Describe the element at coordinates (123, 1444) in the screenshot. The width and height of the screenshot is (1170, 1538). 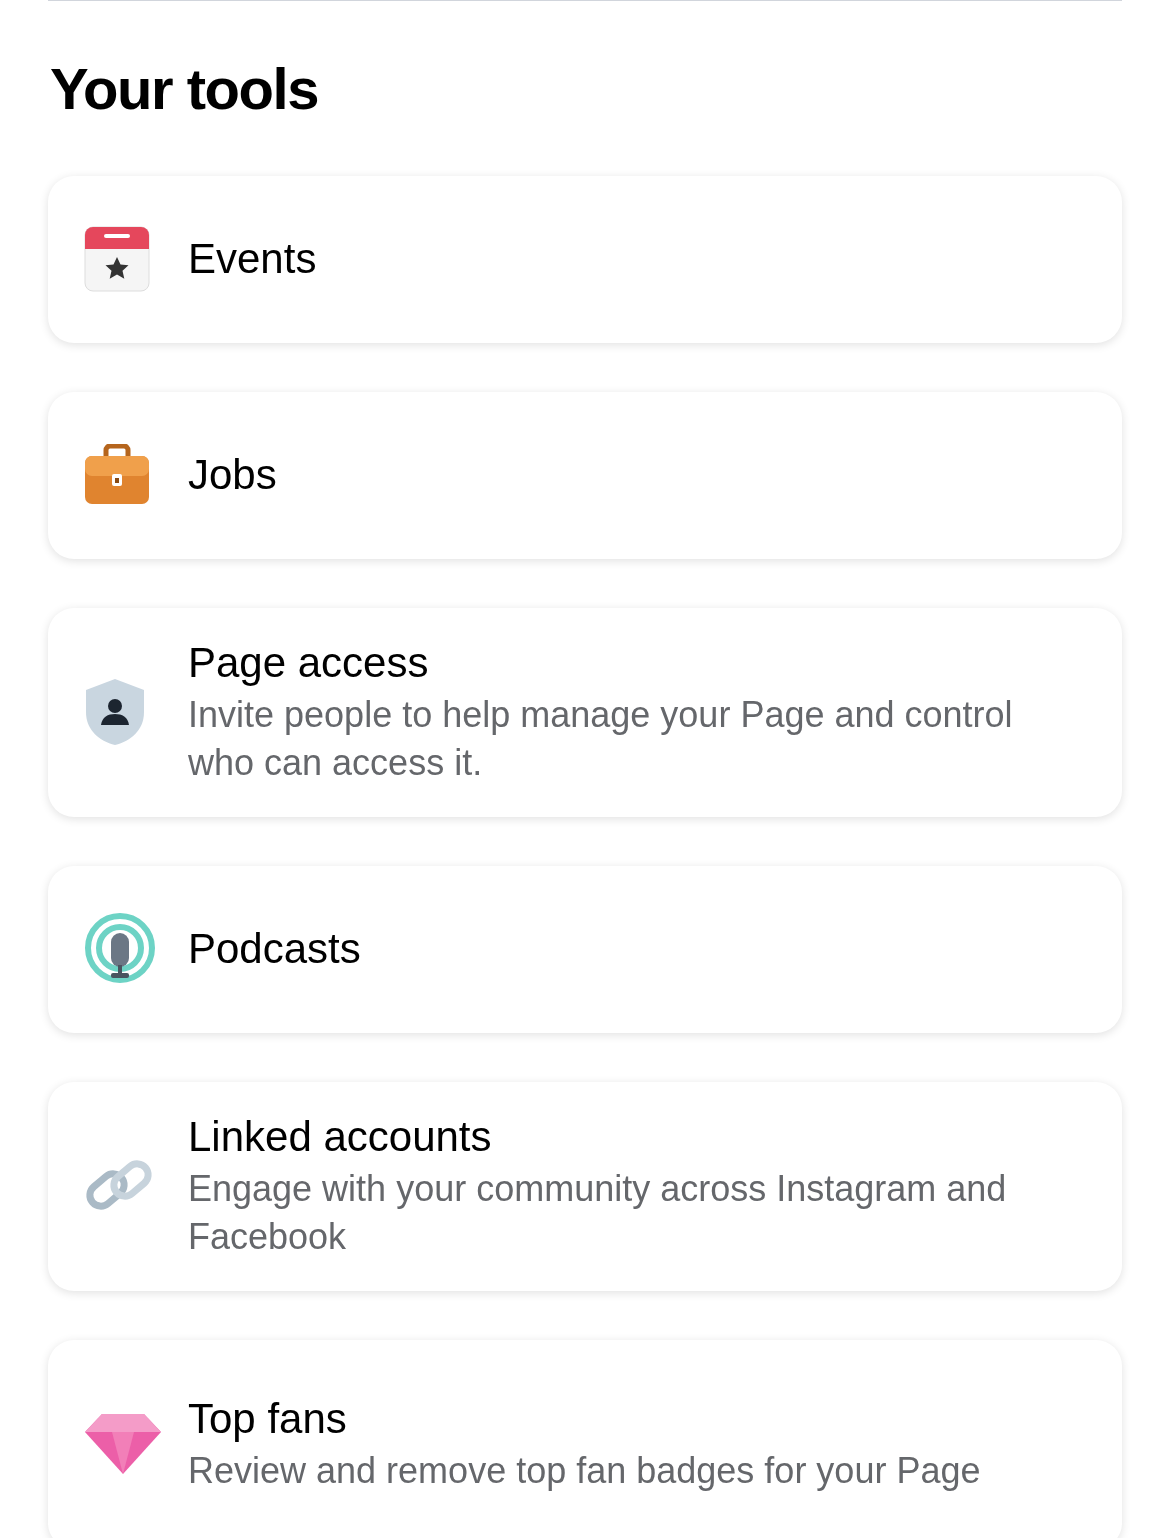
I see `diamond-icon` at that location.